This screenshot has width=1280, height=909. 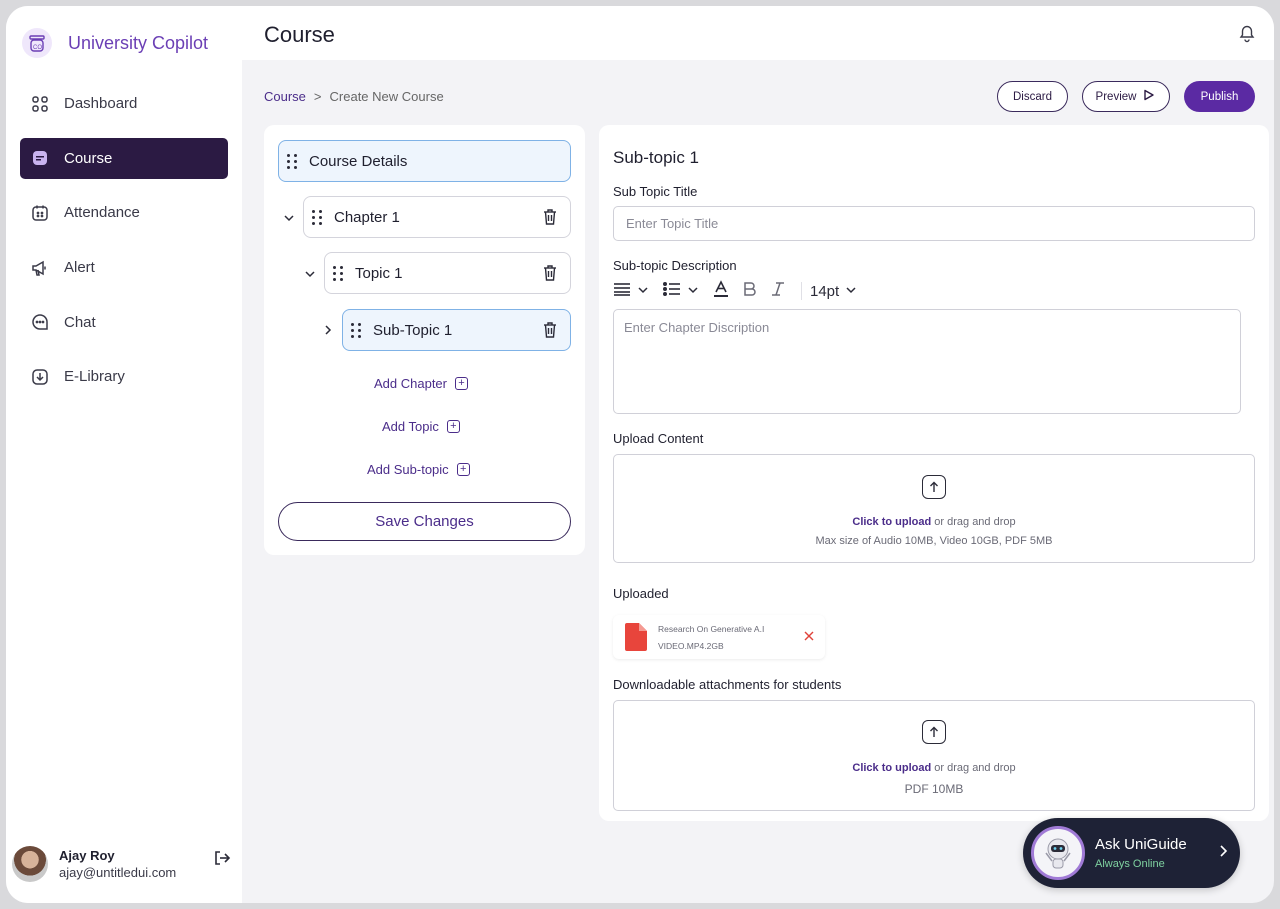 I want to click on play-icon, so click(x=1149, y=96).